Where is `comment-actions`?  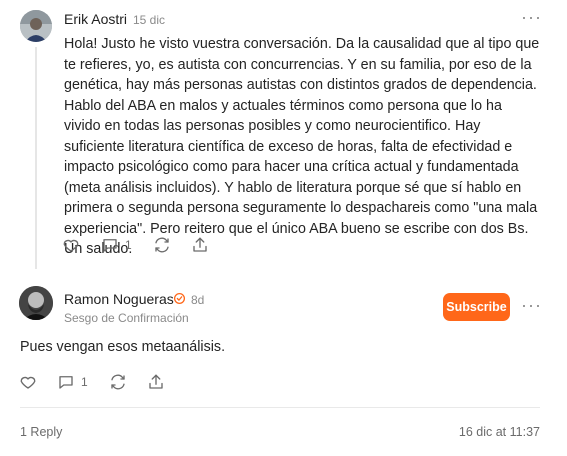
comment-actions is located at coordinates (71, 245).